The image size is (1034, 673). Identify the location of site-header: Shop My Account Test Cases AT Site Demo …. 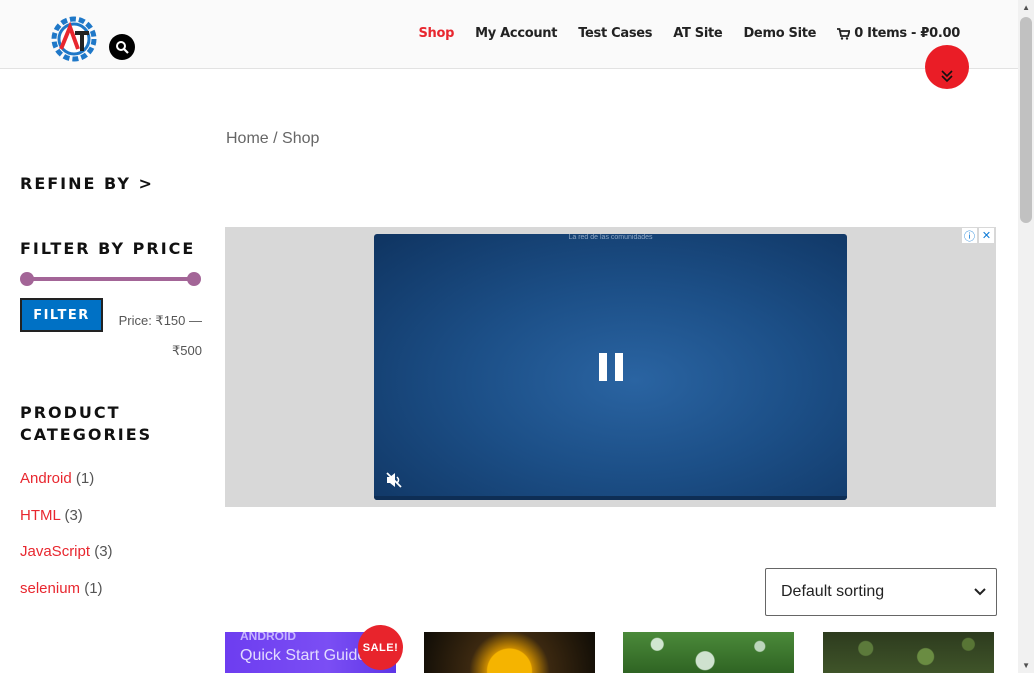
(509, 34).